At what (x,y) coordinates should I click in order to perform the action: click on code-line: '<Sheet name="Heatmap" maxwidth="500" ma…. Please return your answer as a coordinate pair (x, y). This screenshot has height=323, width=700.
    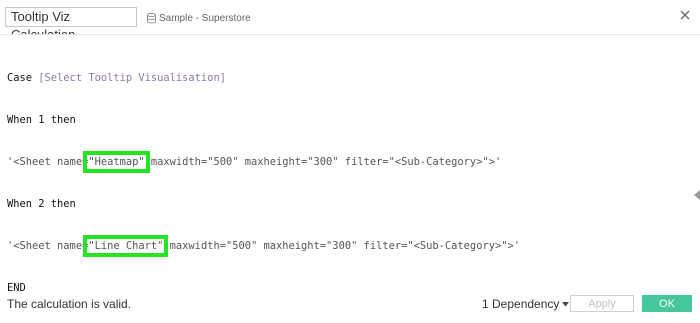
    Looking at the image, I should click on (263, 162).